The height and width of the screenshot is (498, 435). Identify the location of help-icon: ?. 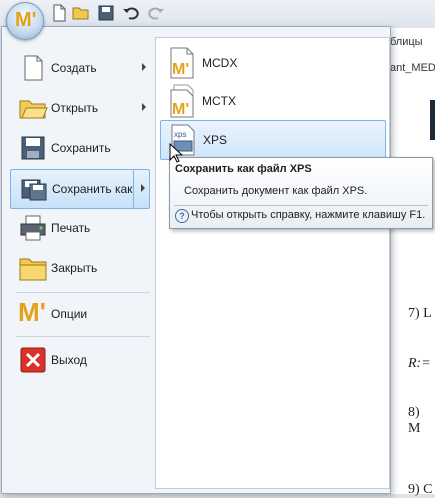
(182, 216).